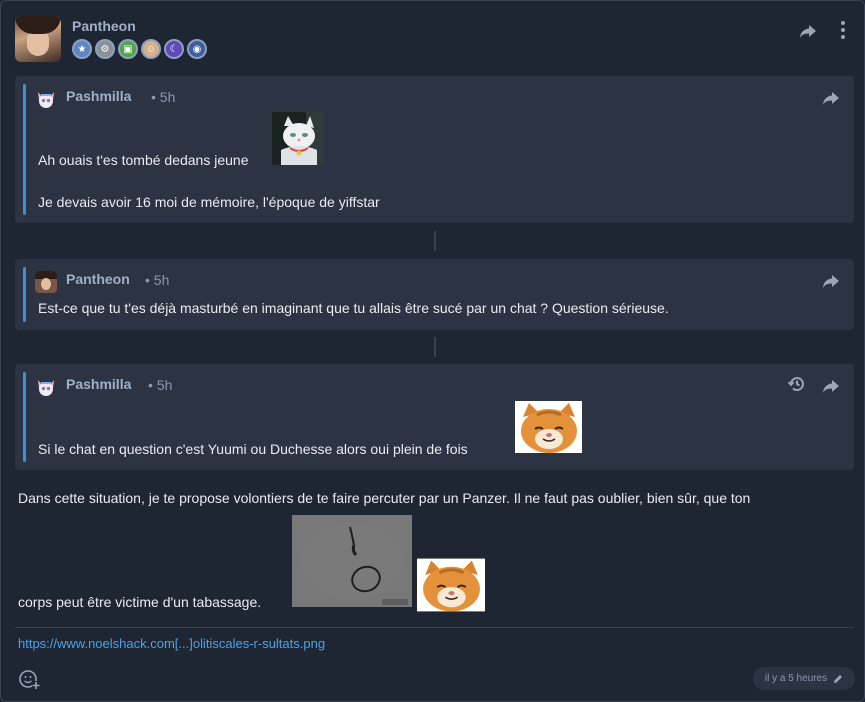 This screenshot has height=702, width=865. Describe the element at coordinates (140, 602) in the screenshot. I see `post-body-text: corps peut être victime d'un tabassage.` at that location.